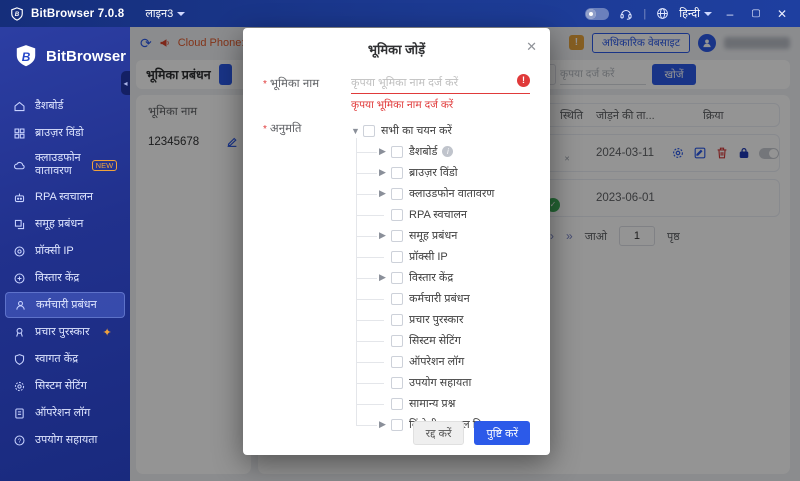 The image size is (800, 481). I want to click on globe-icon, so click(663, 13).